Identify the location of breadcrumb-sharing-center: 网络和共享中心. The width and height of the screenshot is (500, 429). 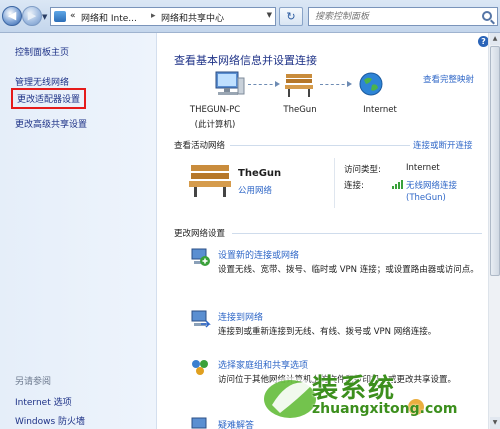
(192, 17).